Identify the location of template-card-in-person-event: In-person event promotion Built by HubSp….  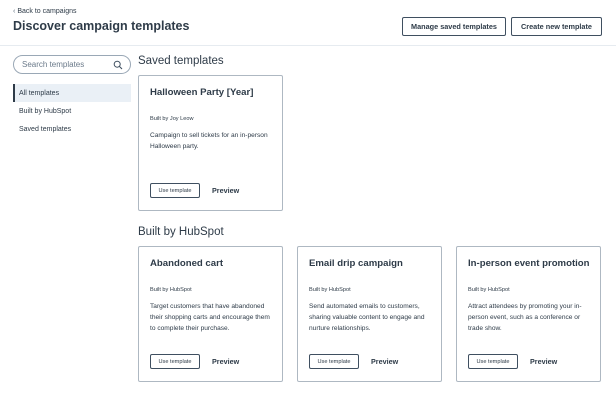
(528, 314).